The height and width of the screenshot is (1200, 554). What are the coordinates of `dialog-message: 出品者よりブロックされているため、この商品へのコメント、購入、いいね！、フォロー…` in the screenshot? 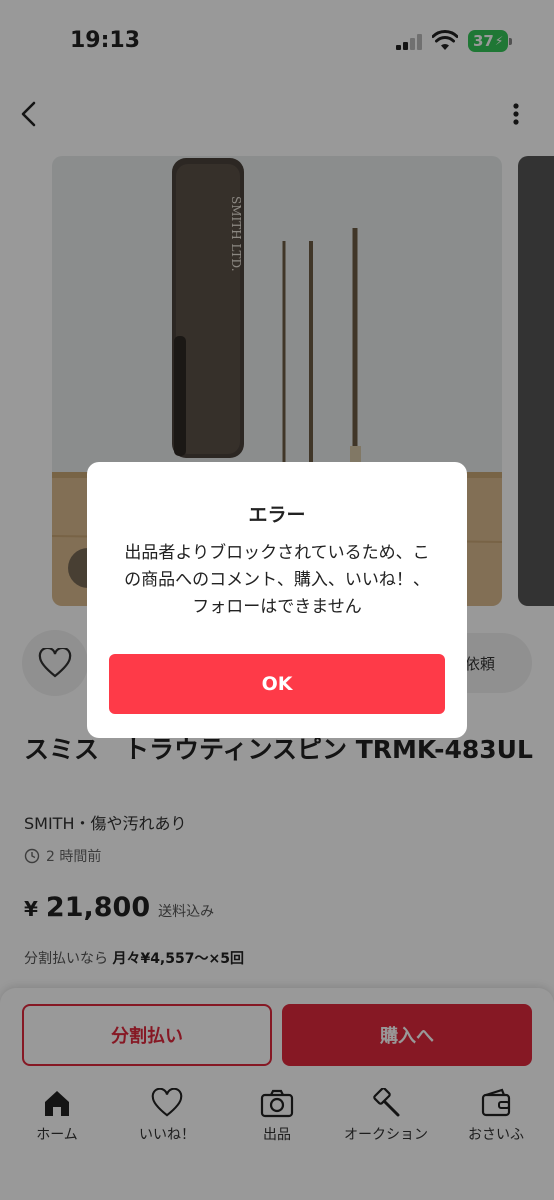 It's located at (277, 580).